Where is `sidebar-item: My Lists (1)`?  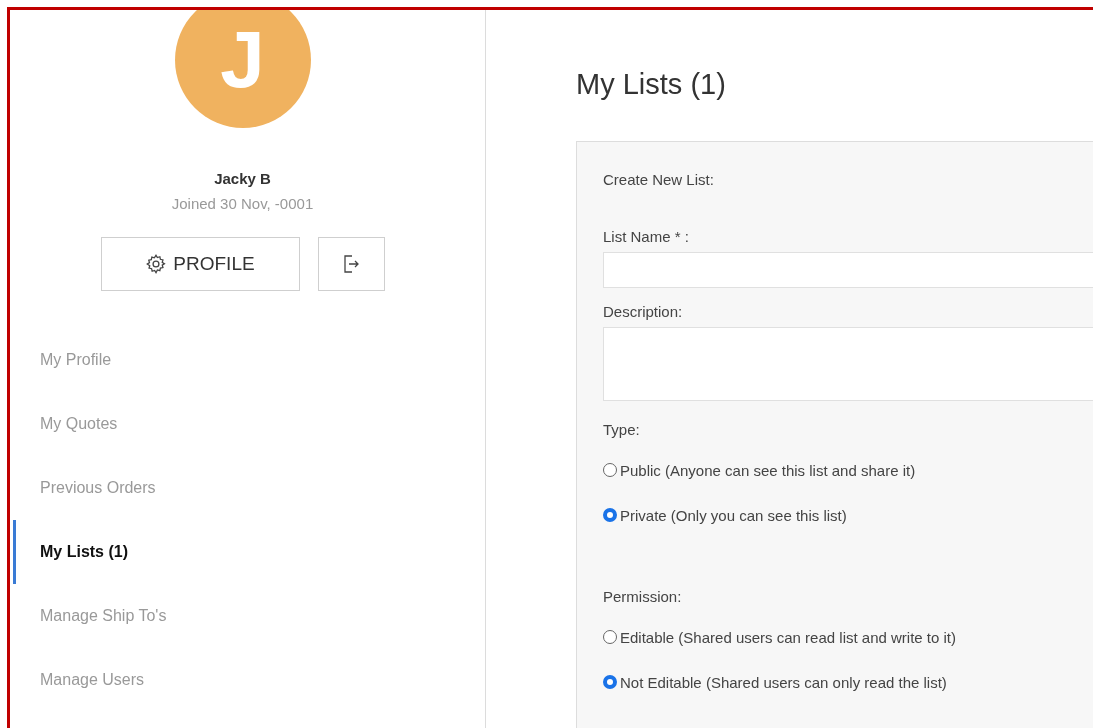
sidebar-item: My Lists (1) is located at coordinates (249, 552).